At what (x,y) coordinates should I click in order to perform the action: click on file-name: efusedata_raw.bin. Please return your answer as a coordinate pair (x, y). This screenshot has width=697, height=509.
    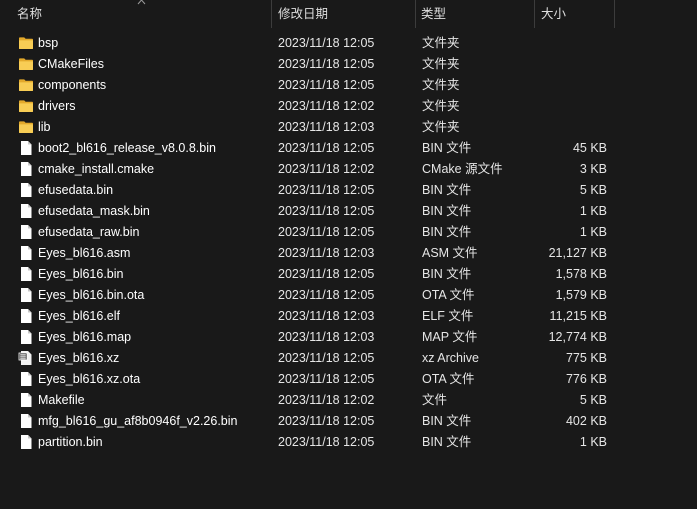
    Looking at the image, I should click on (89, 232).